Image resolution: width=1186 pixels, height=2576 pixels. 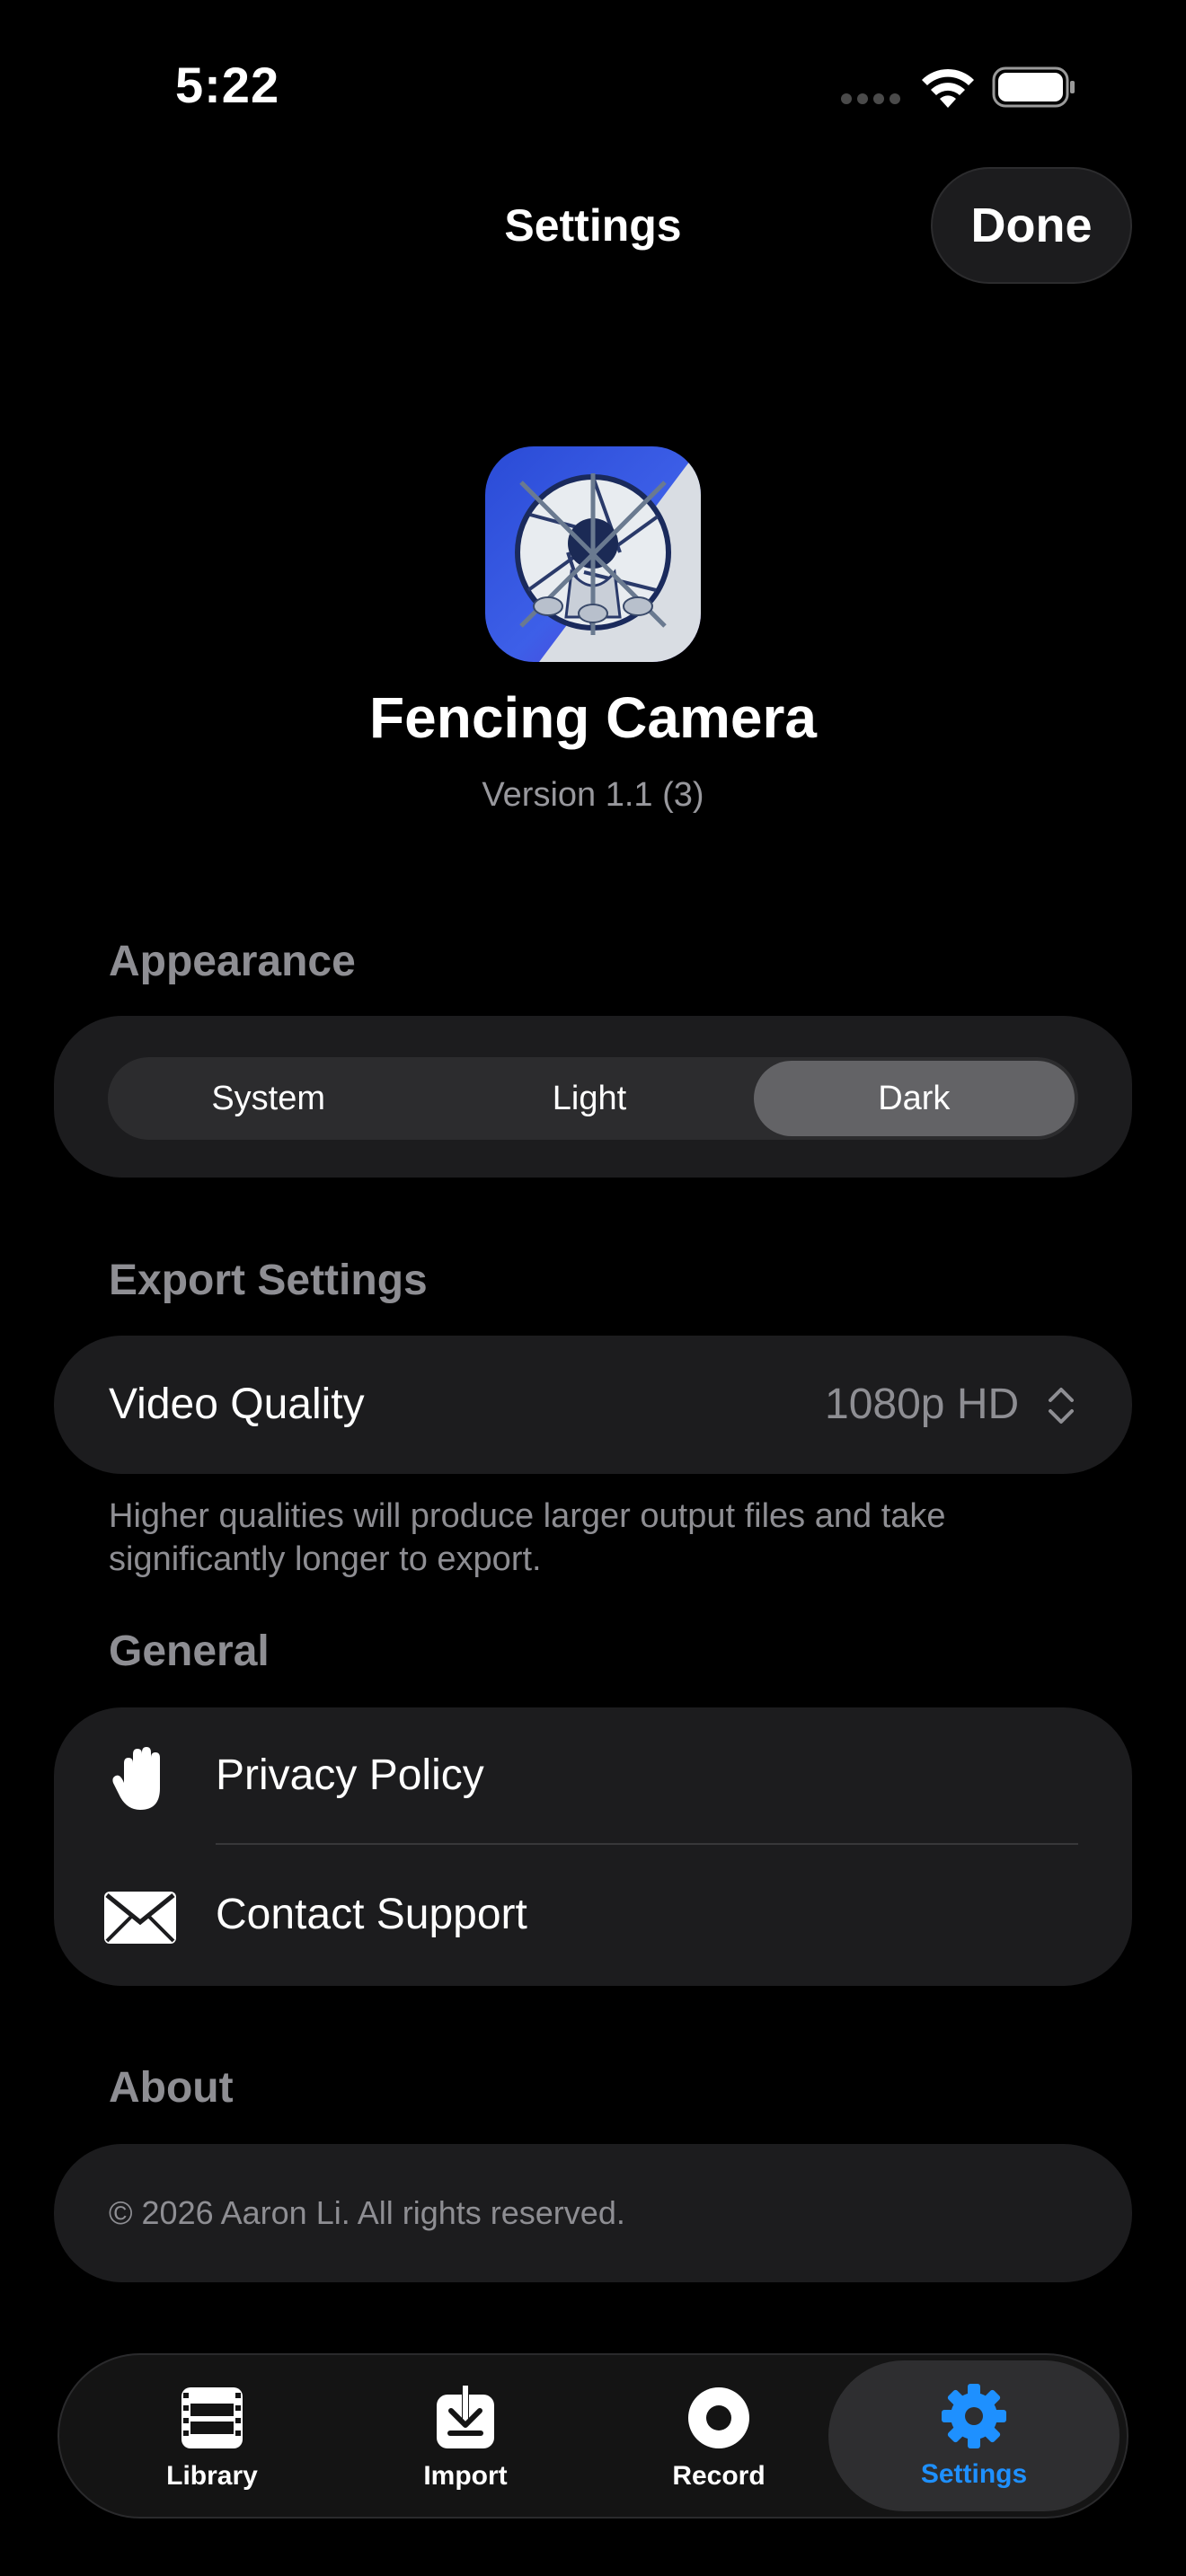 What do you see at coordinates (350, 1775) in the screenshot?
I see `privacy-policy-label: Privacy Policy` at bounding box center [350, 1775].